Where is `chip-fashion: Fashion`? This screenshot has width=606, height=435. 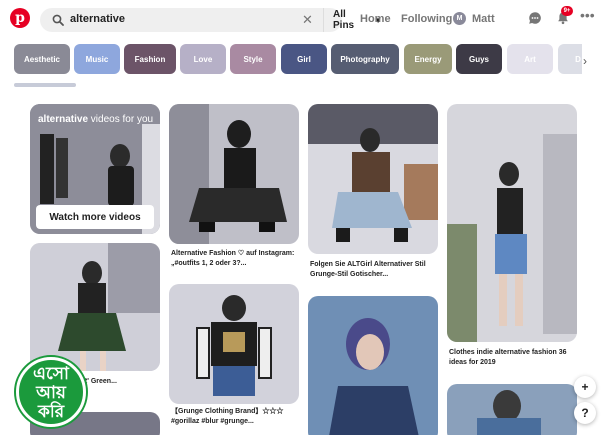 chip-fashion: Fashion is located at coordinates (150, 59).